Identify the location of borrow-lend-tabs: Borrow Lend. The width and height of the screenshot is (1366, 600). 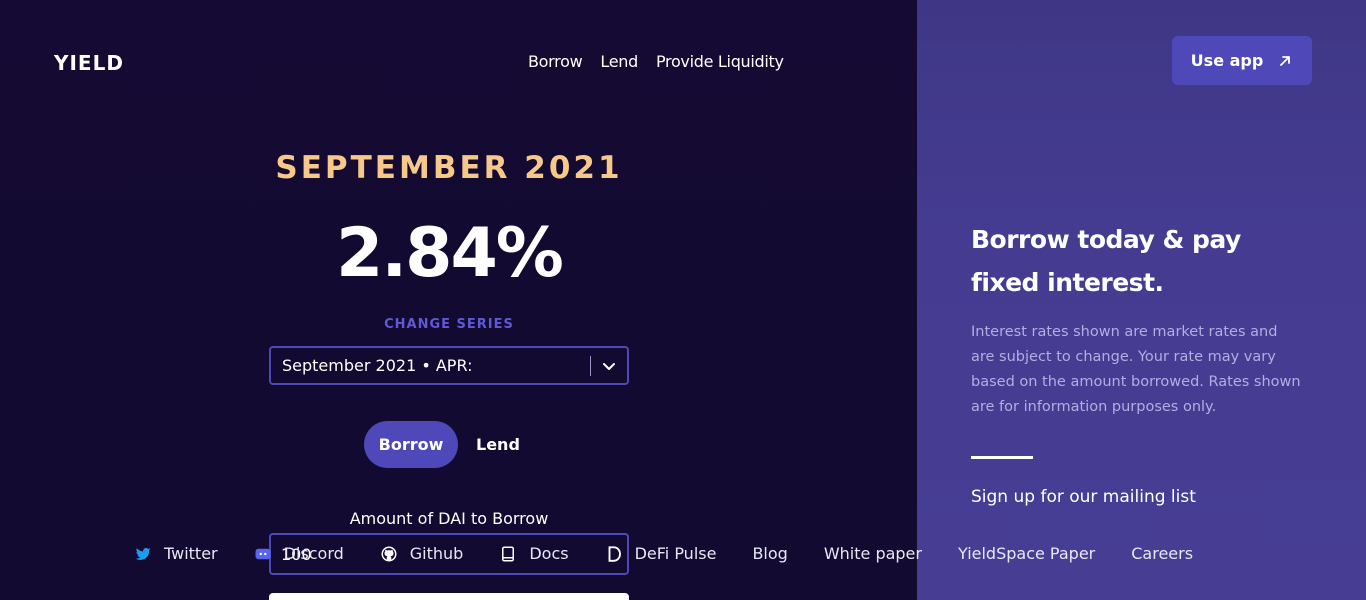
(442, 444).